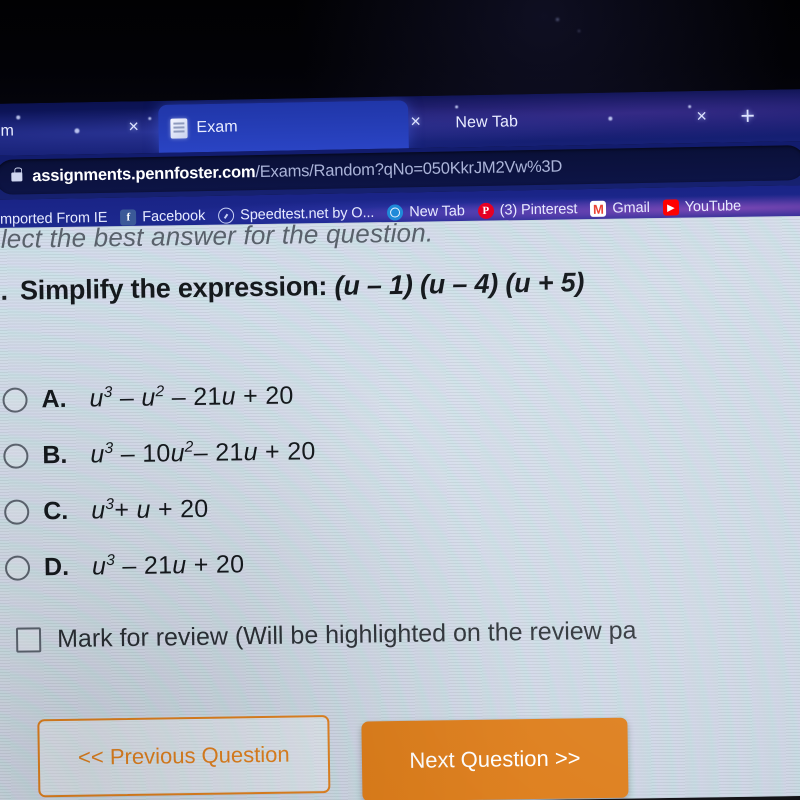 This screenshot has height=800, width=800. Describe the element at coordinates (17, 177) in the screenshot. I see `lock-icon` at that location.